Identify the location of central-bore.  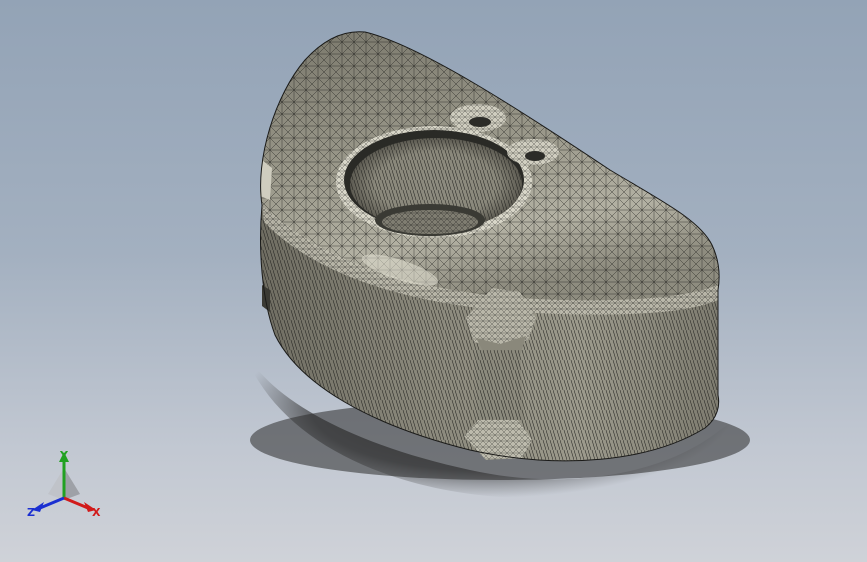
(434, 182).